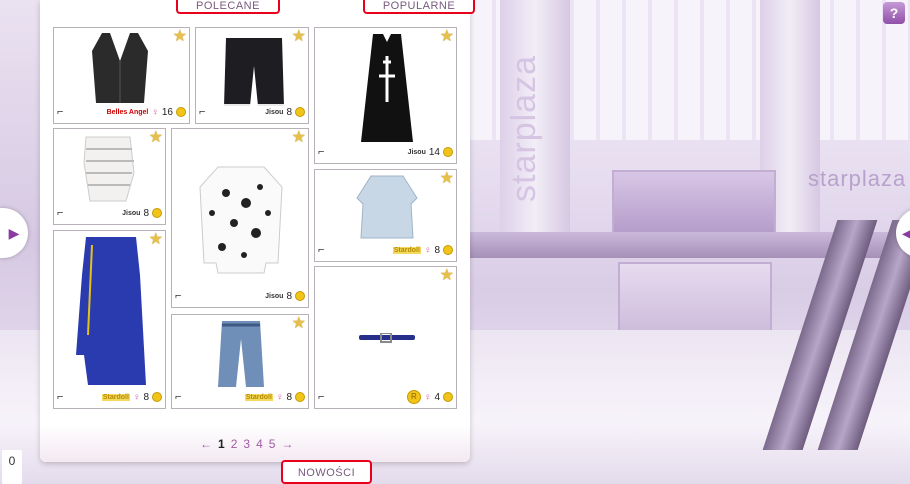 The width and height of the screenshot is (910, 484). I want to click on tab-new: NOWOŚCI, so click(326, 472).